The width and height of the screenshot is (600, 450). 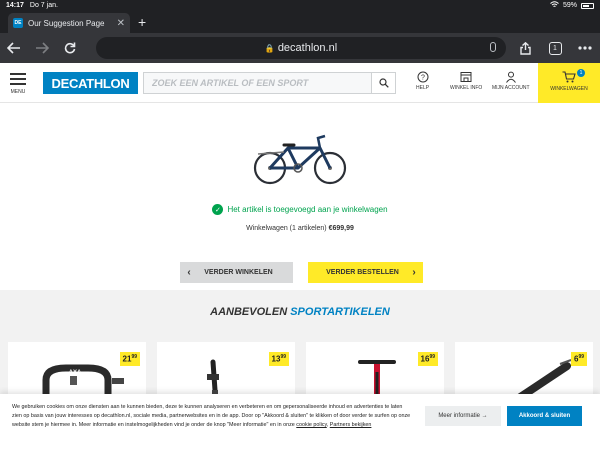 I want to click on cart-label: WINKELWAGEN, so click(x=569, y=89).